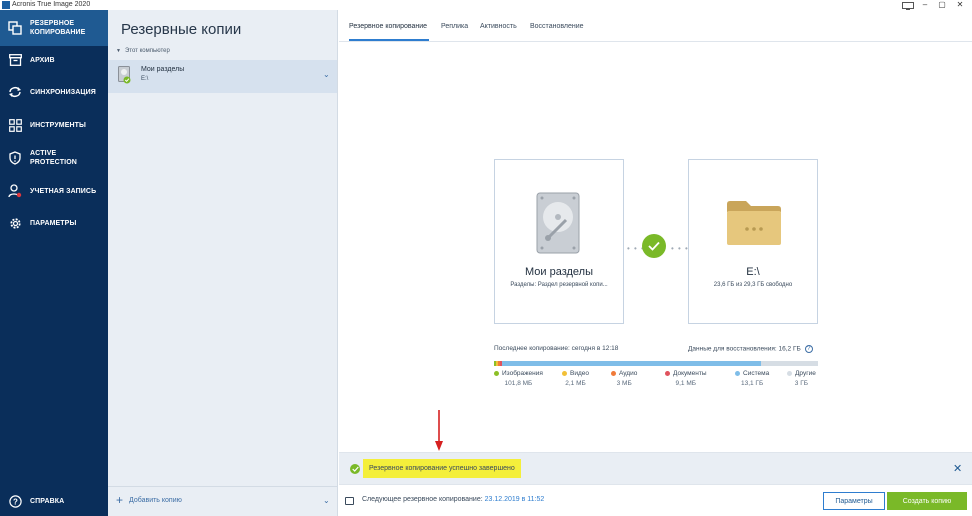 This screenshot has height=516, width=972. Describe the element at coordinates (575, 383) in the screenshot. I see `legend-size: 2,1 МБ` at that location.